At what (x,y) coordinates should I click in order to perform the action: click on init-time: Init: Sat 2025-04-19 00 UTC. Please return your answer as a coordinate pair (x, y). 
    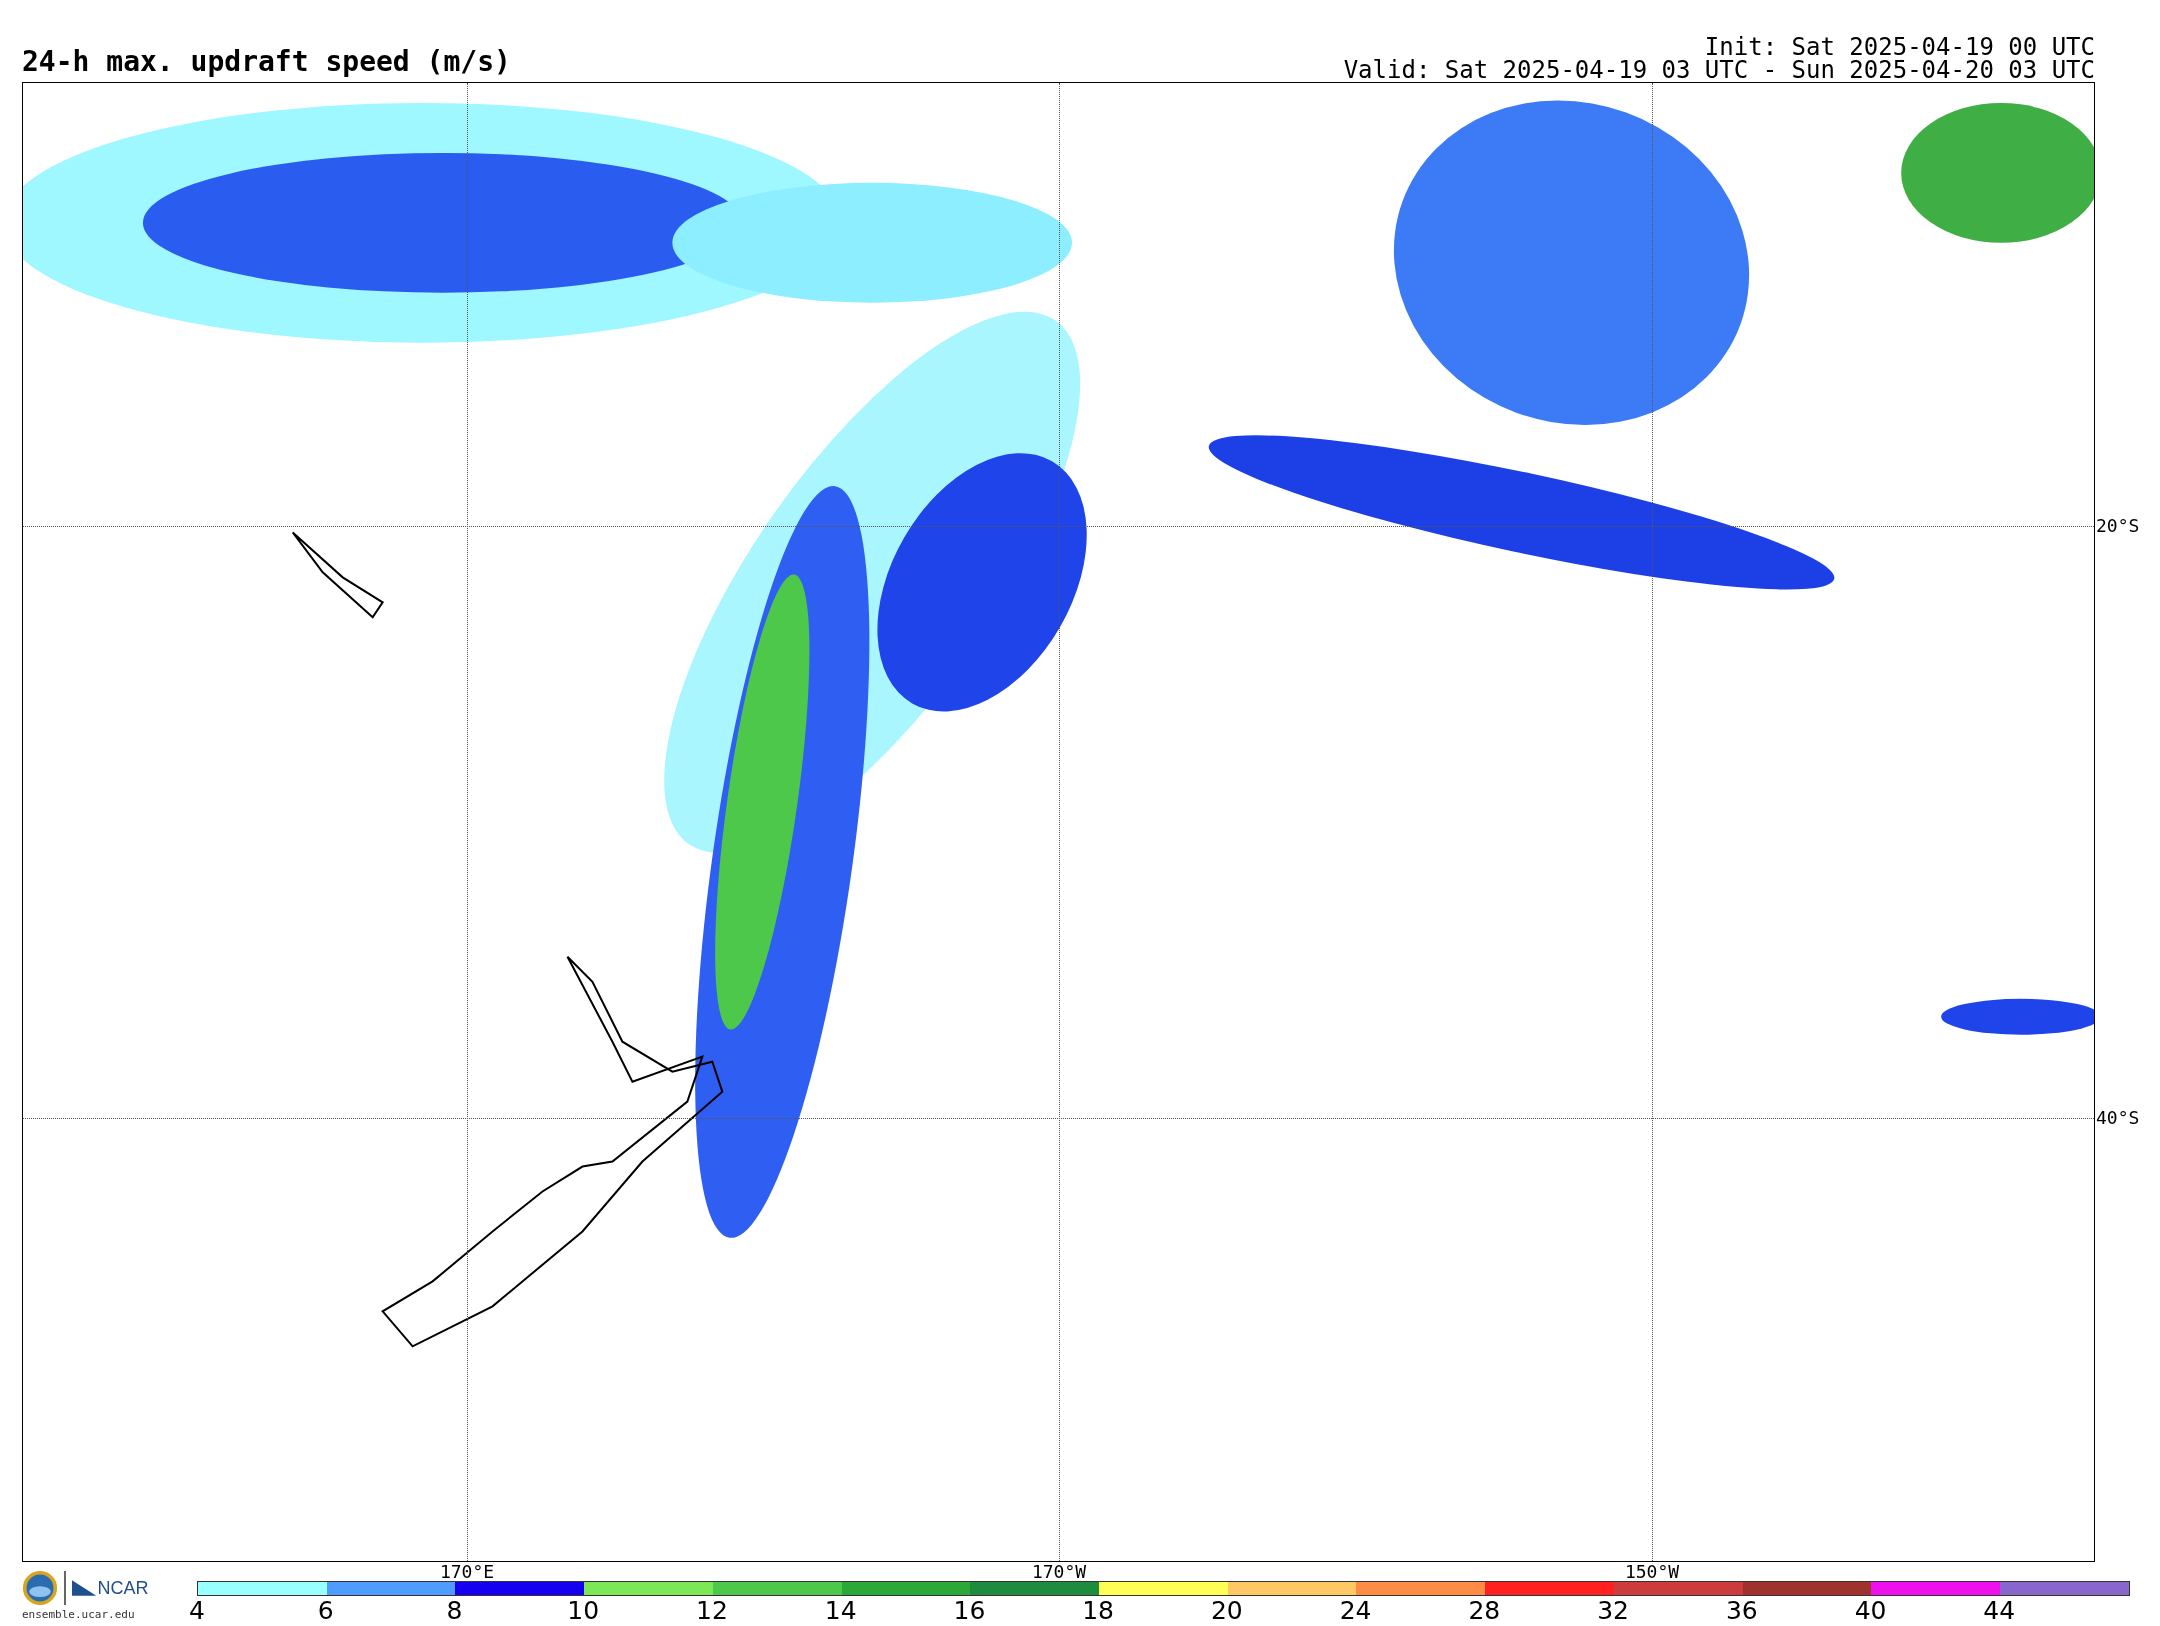
    Looking at the image, I should click on (1899, 47).